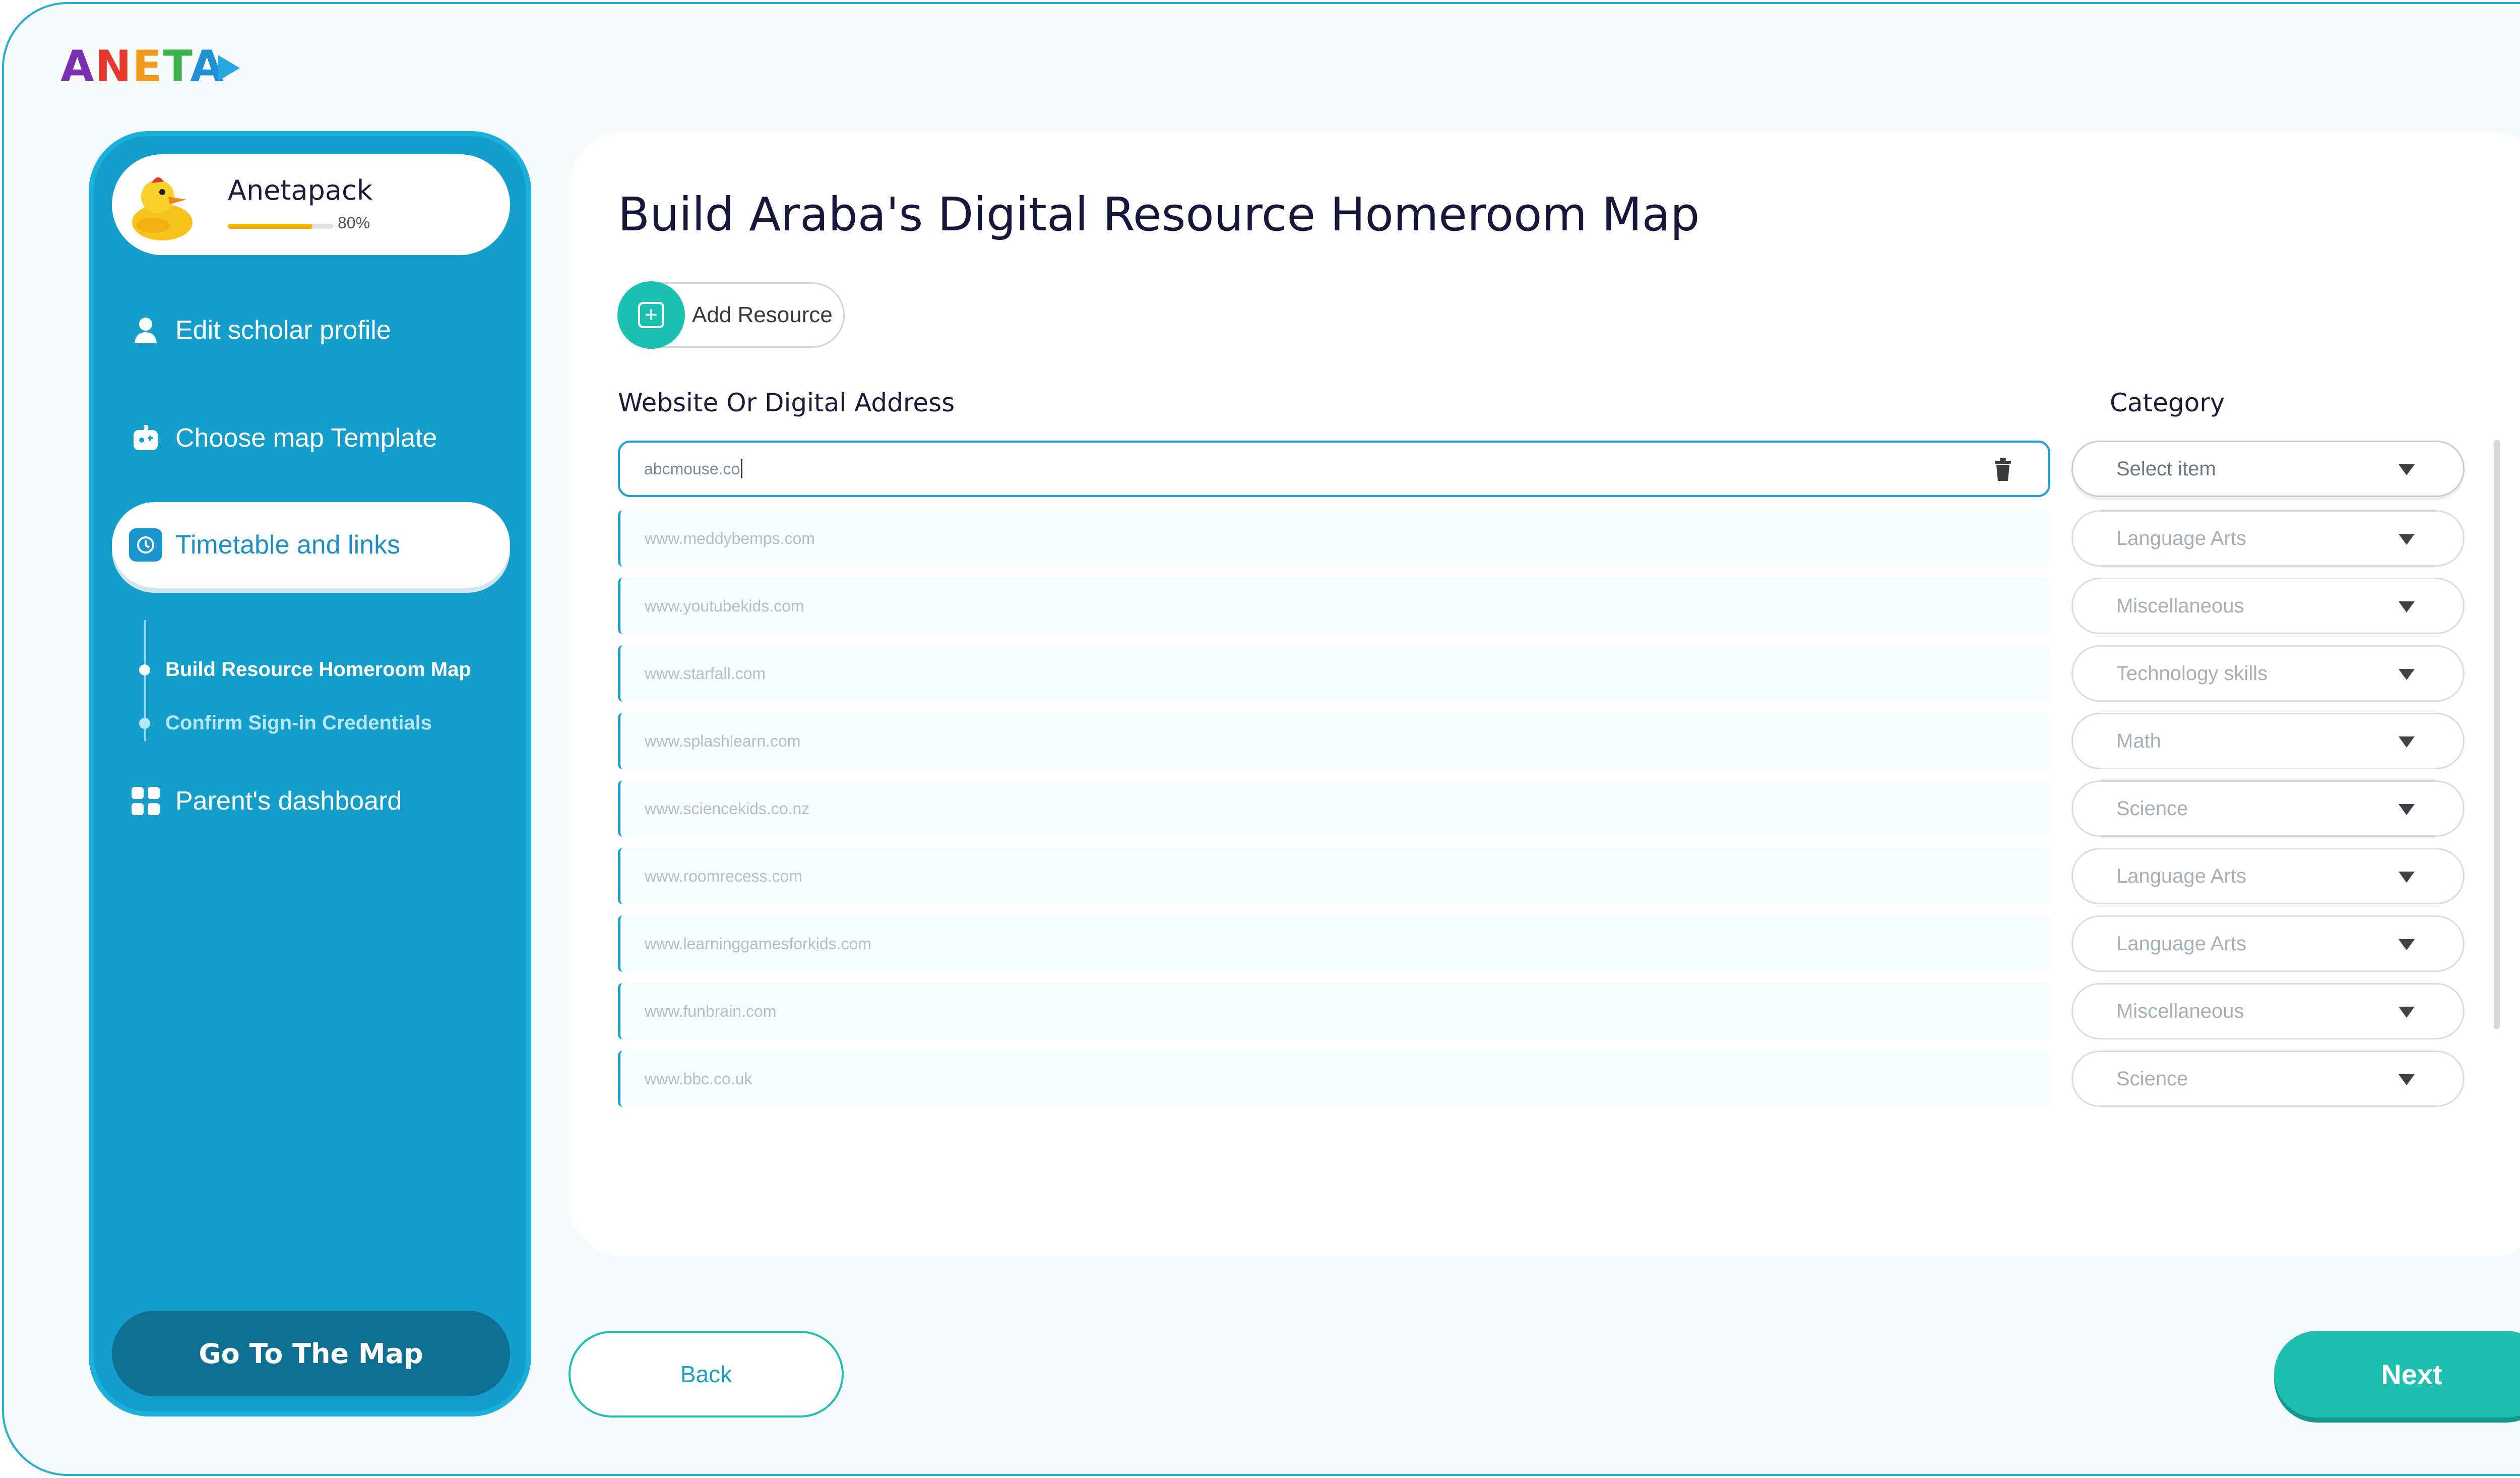 This screenshot has width=2520, height=1478. Describe the element at coordinates (300, 190) in the screenshot. I see `profile-name: Anetapack` at that location.